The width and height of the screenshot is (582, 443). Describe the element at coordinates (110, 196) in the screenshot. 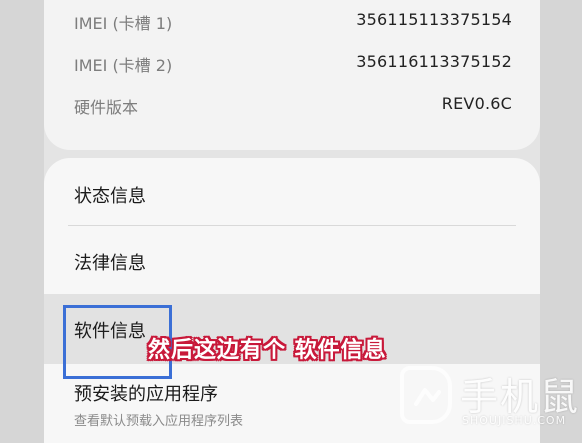

I see `menu-item-status-info-label: 状态信息` at that location.